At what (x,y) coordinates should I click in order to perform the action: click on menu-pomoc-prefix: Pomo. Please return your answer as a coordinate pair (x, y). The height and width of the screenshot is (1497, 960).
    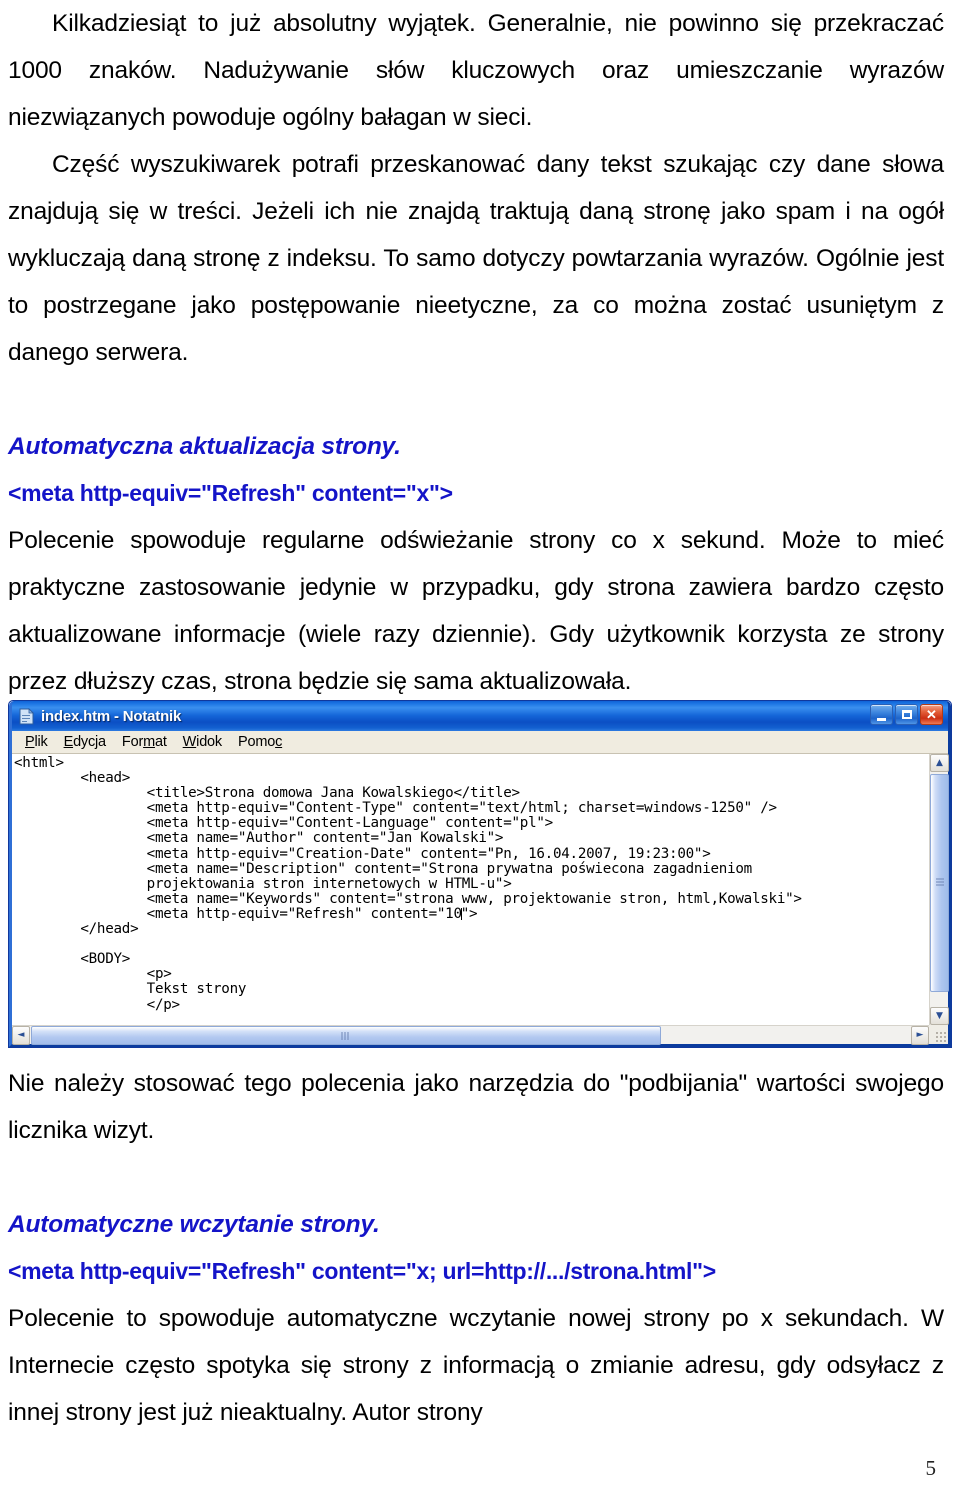
    Looking at the image, I should click on (256, 742).